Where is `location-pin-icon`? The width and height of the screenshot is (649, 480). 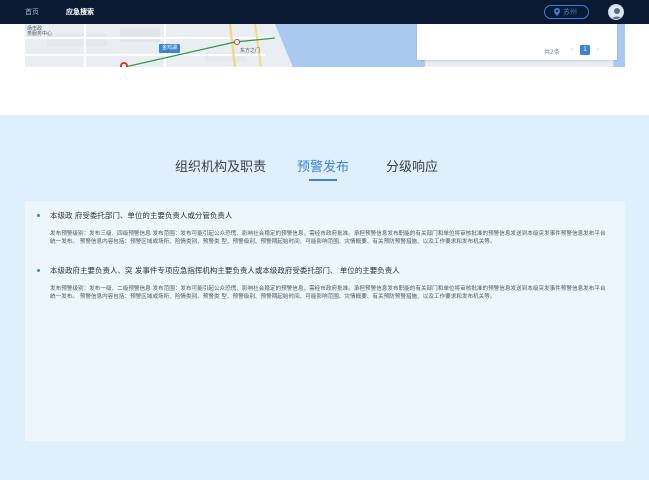
location-pin-icon is located at coordinates (557, 12).